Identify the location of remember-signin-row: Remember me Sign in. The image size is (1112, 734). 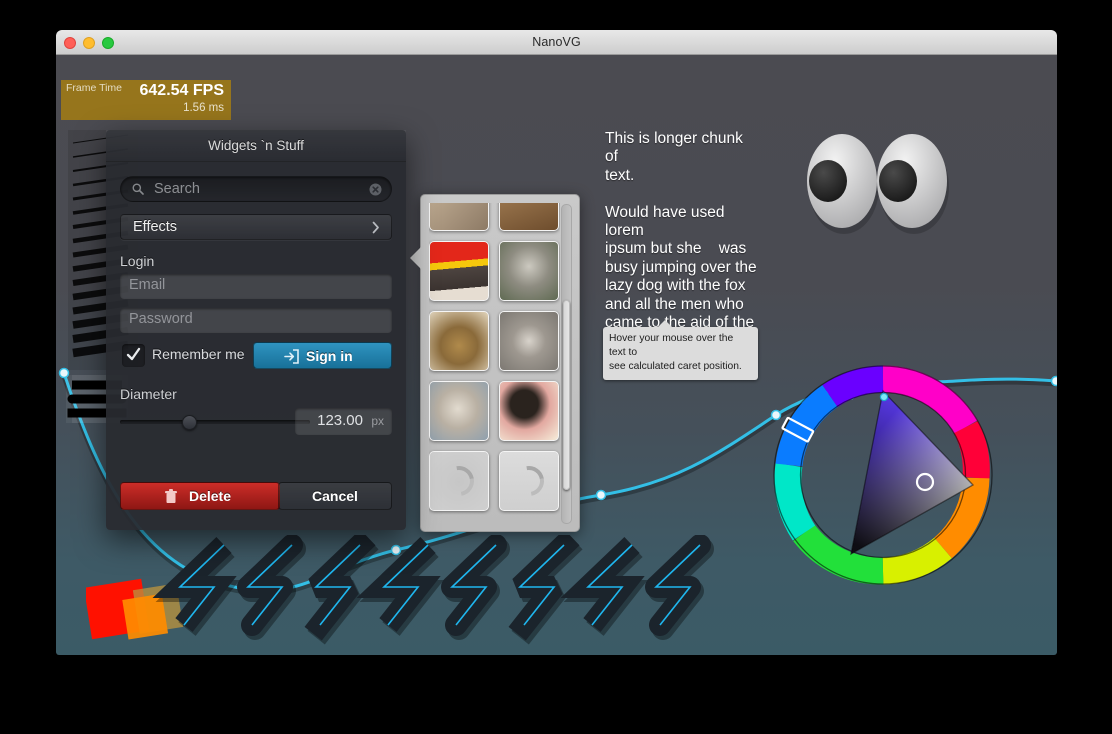
(256, 356).